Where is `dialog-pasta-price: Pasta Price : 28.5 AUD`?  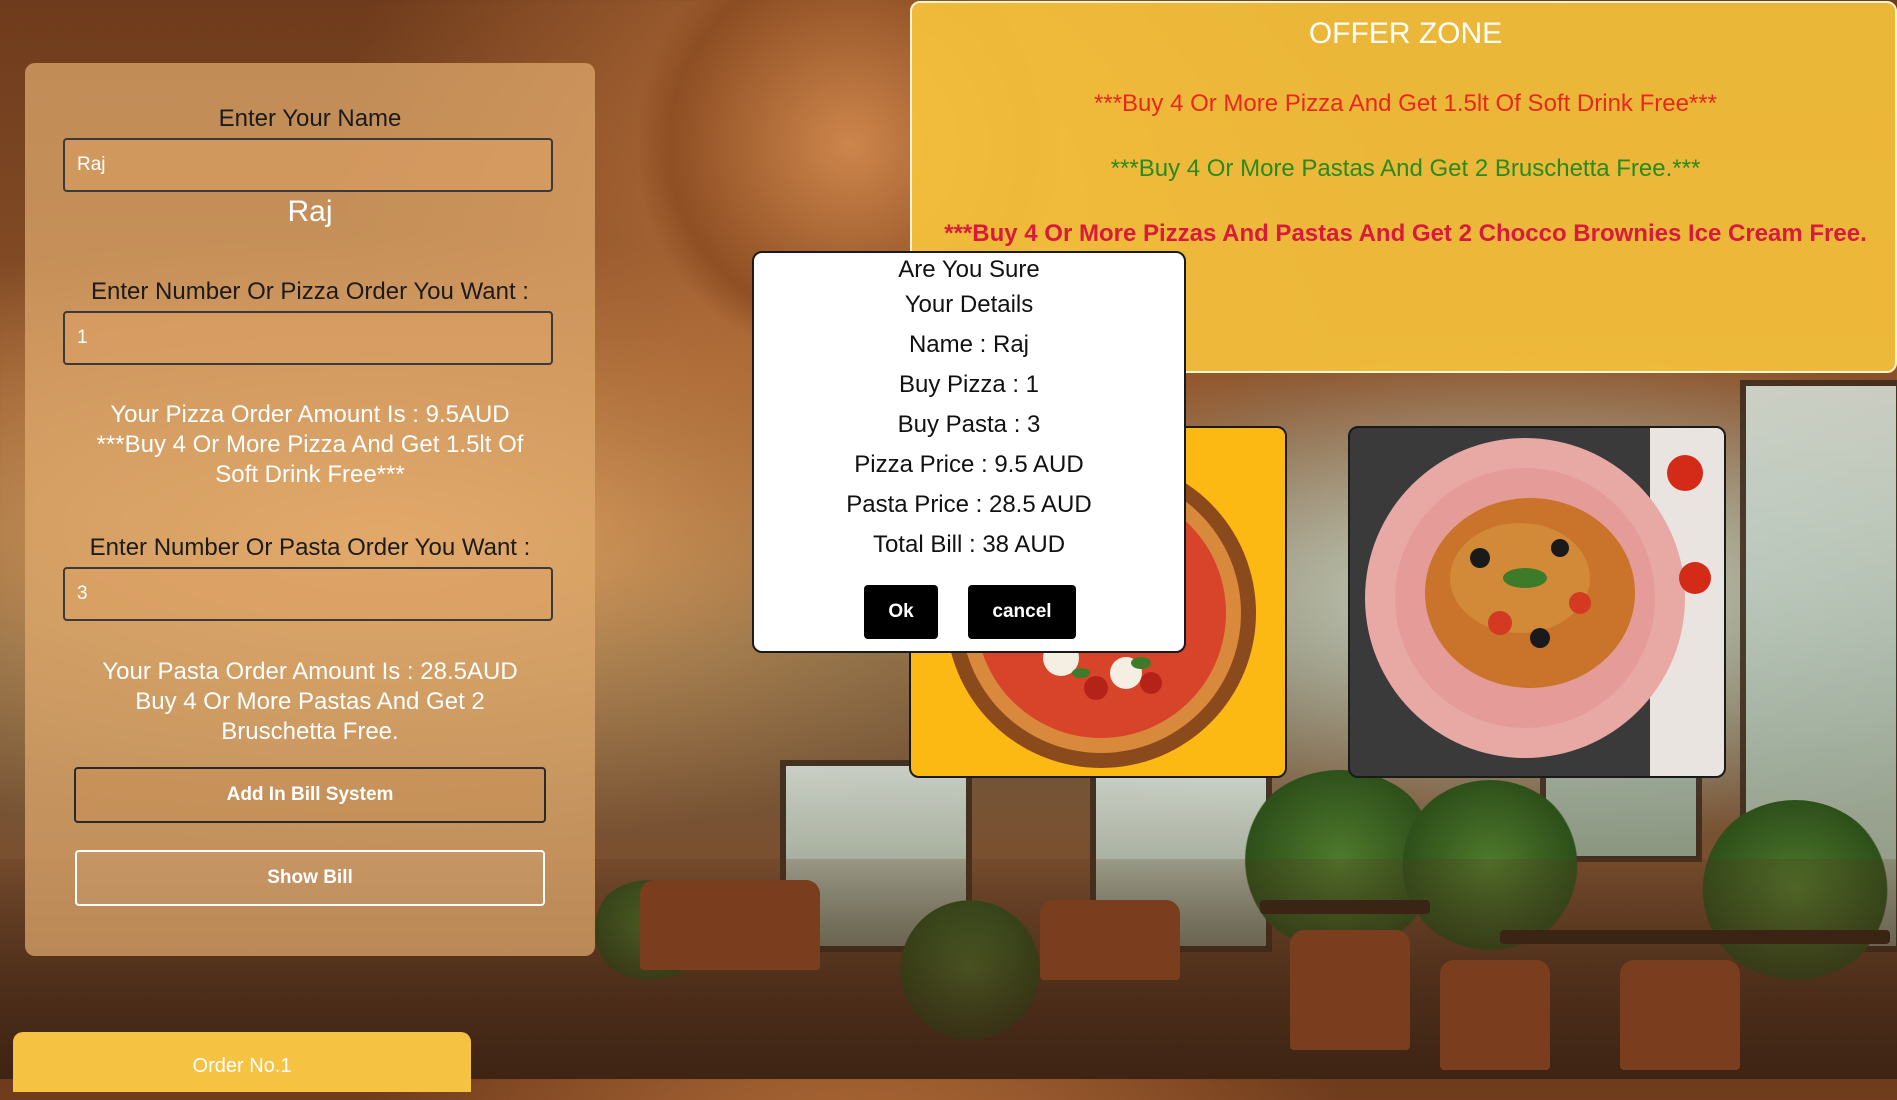 dialog-pasta-price: Pasta Price : 28.5 AUD is located at coordinates (969, 504).